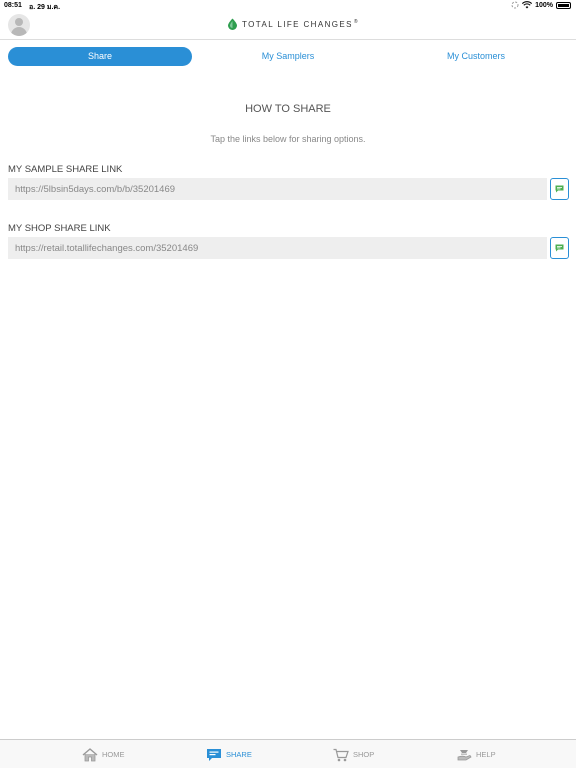 Image resolution: width=576 pixels, height=768 pixels. I want to click on segmented-control: Share My Samplers My Customers, so click(288, 56).